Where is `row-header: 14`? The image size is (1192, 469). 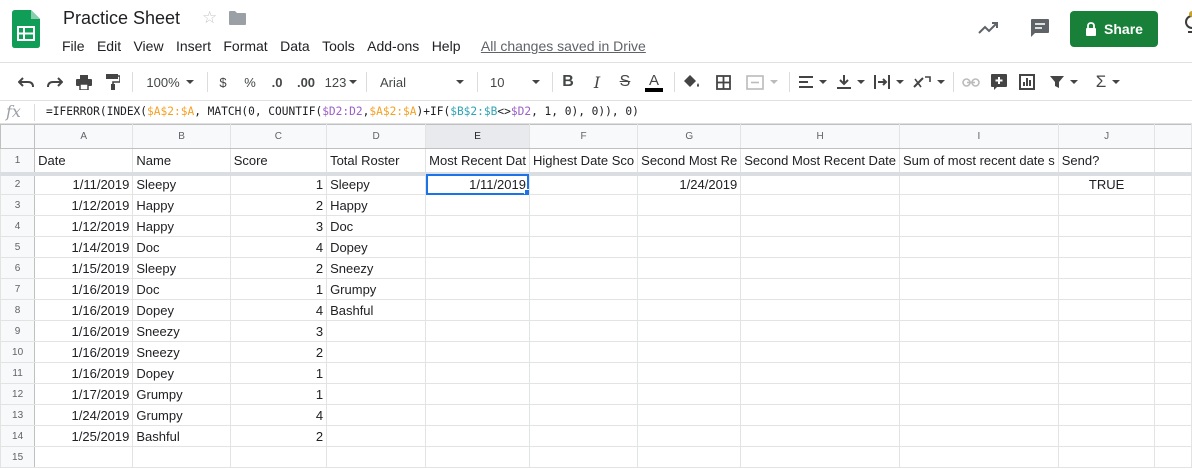 row-header: 14 is located at coordinates (18, 436).